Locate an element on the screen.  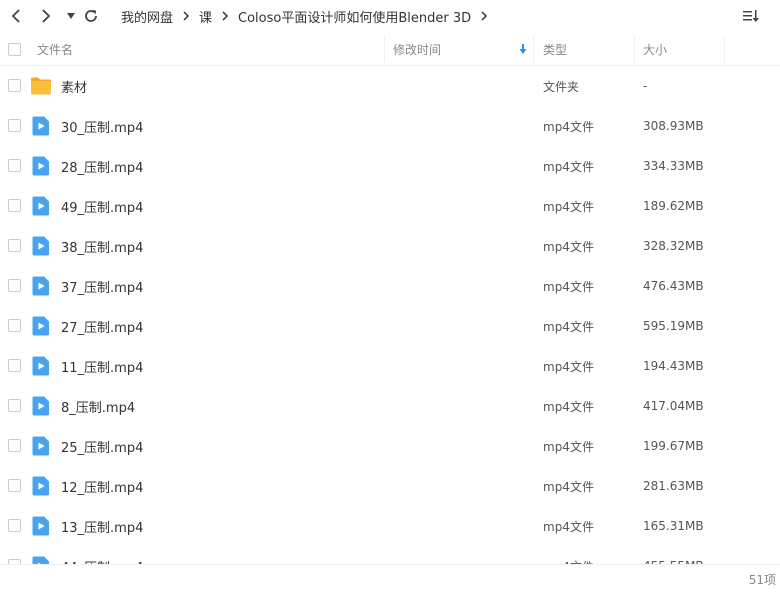
file-size: 595.19MB is located at coordinates (673, 326).